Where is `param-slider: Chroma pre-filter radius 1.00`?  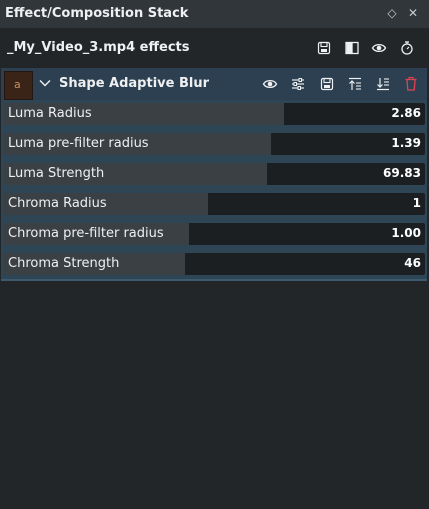 param-slider: Chroma pre-filter radius 1.00 is located at coordinates (214, 234).